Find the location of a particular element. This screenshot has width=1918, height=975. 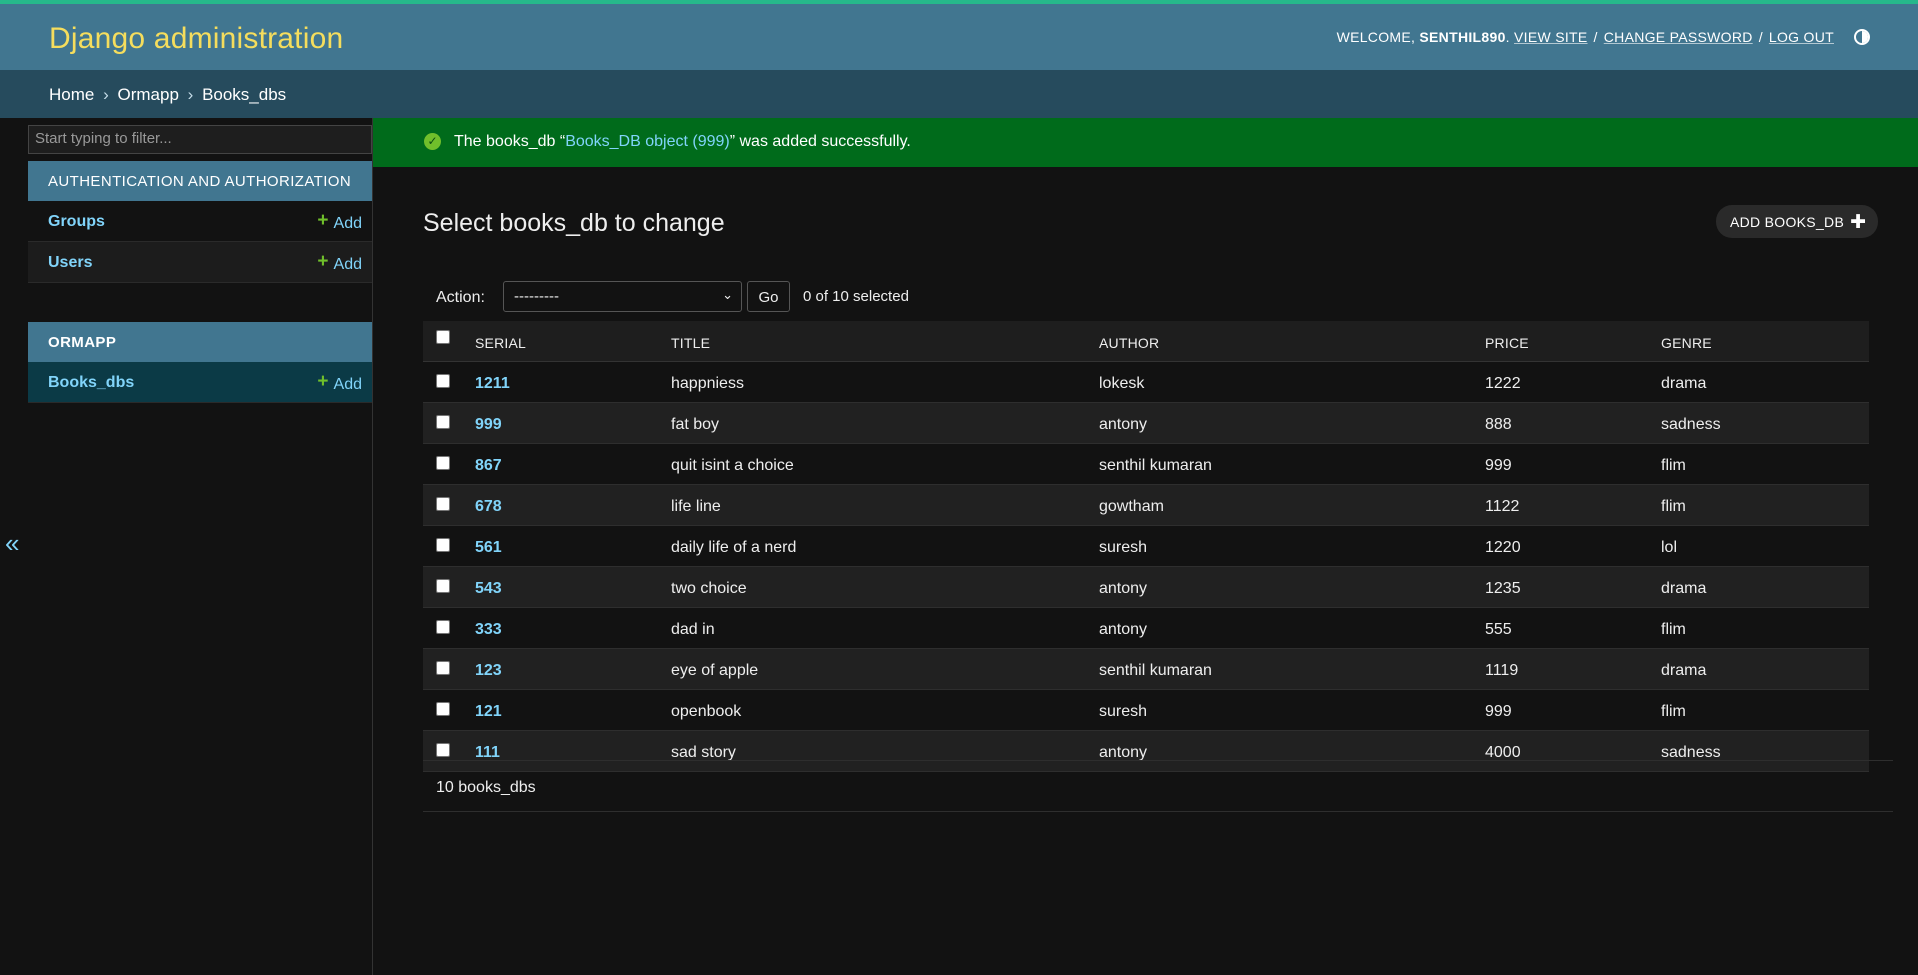

app-caption-auth: AUTHENTICATION AND AUTHORIZATION is located at coordinates (200, 181).